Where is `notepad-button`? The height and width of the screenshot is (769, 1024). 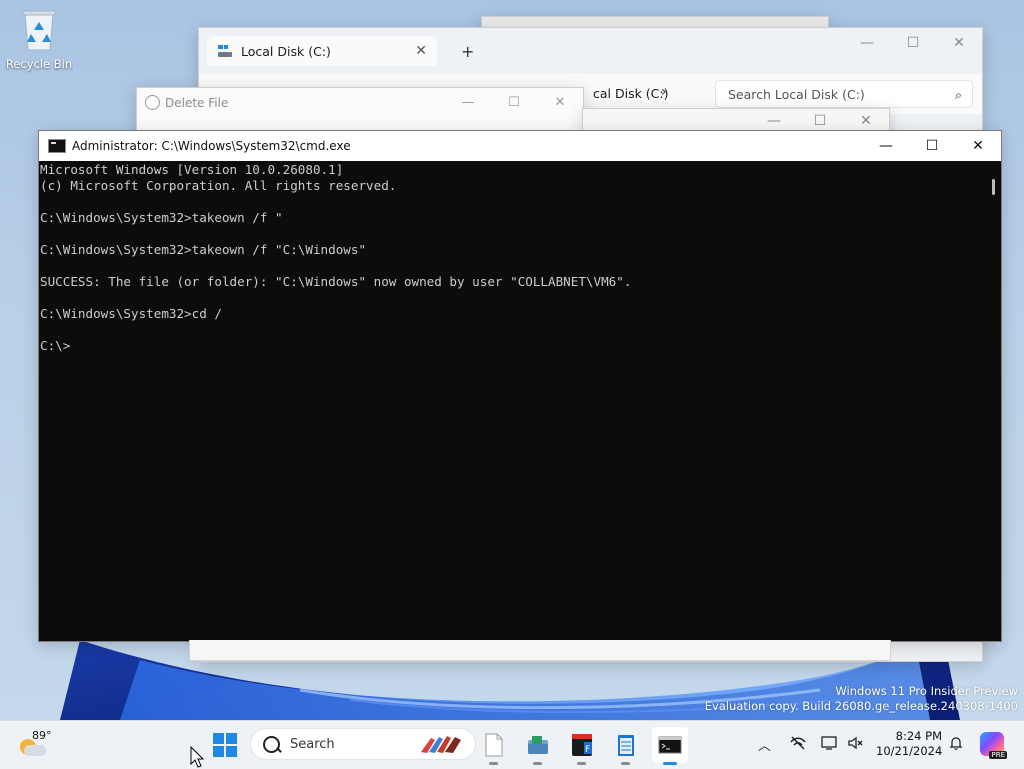
notepad-button is located at coordinates (626, 746).